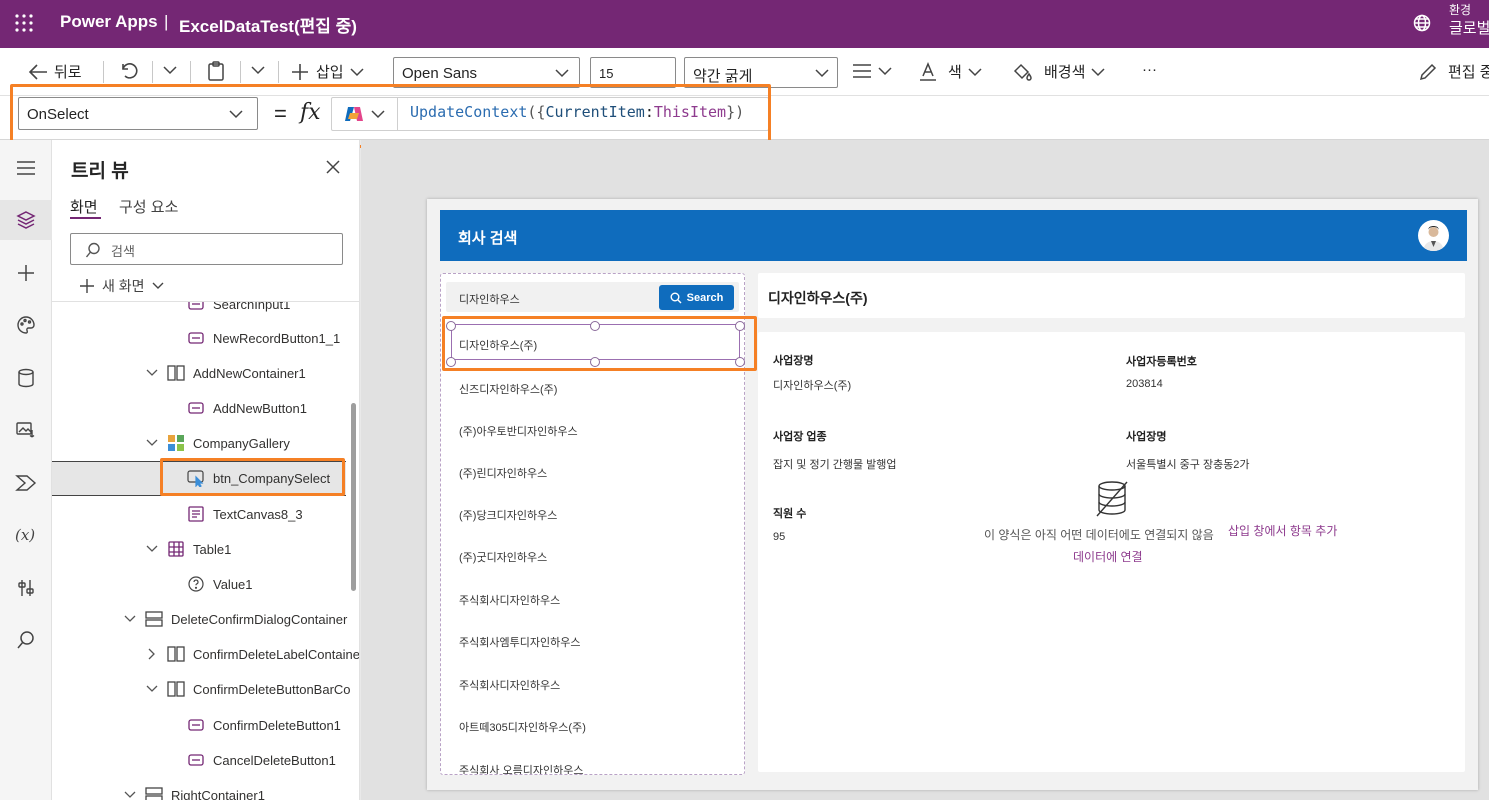  I want to click on tree-node-textcanvas: TextCanvas8_3, so click(245, 514).